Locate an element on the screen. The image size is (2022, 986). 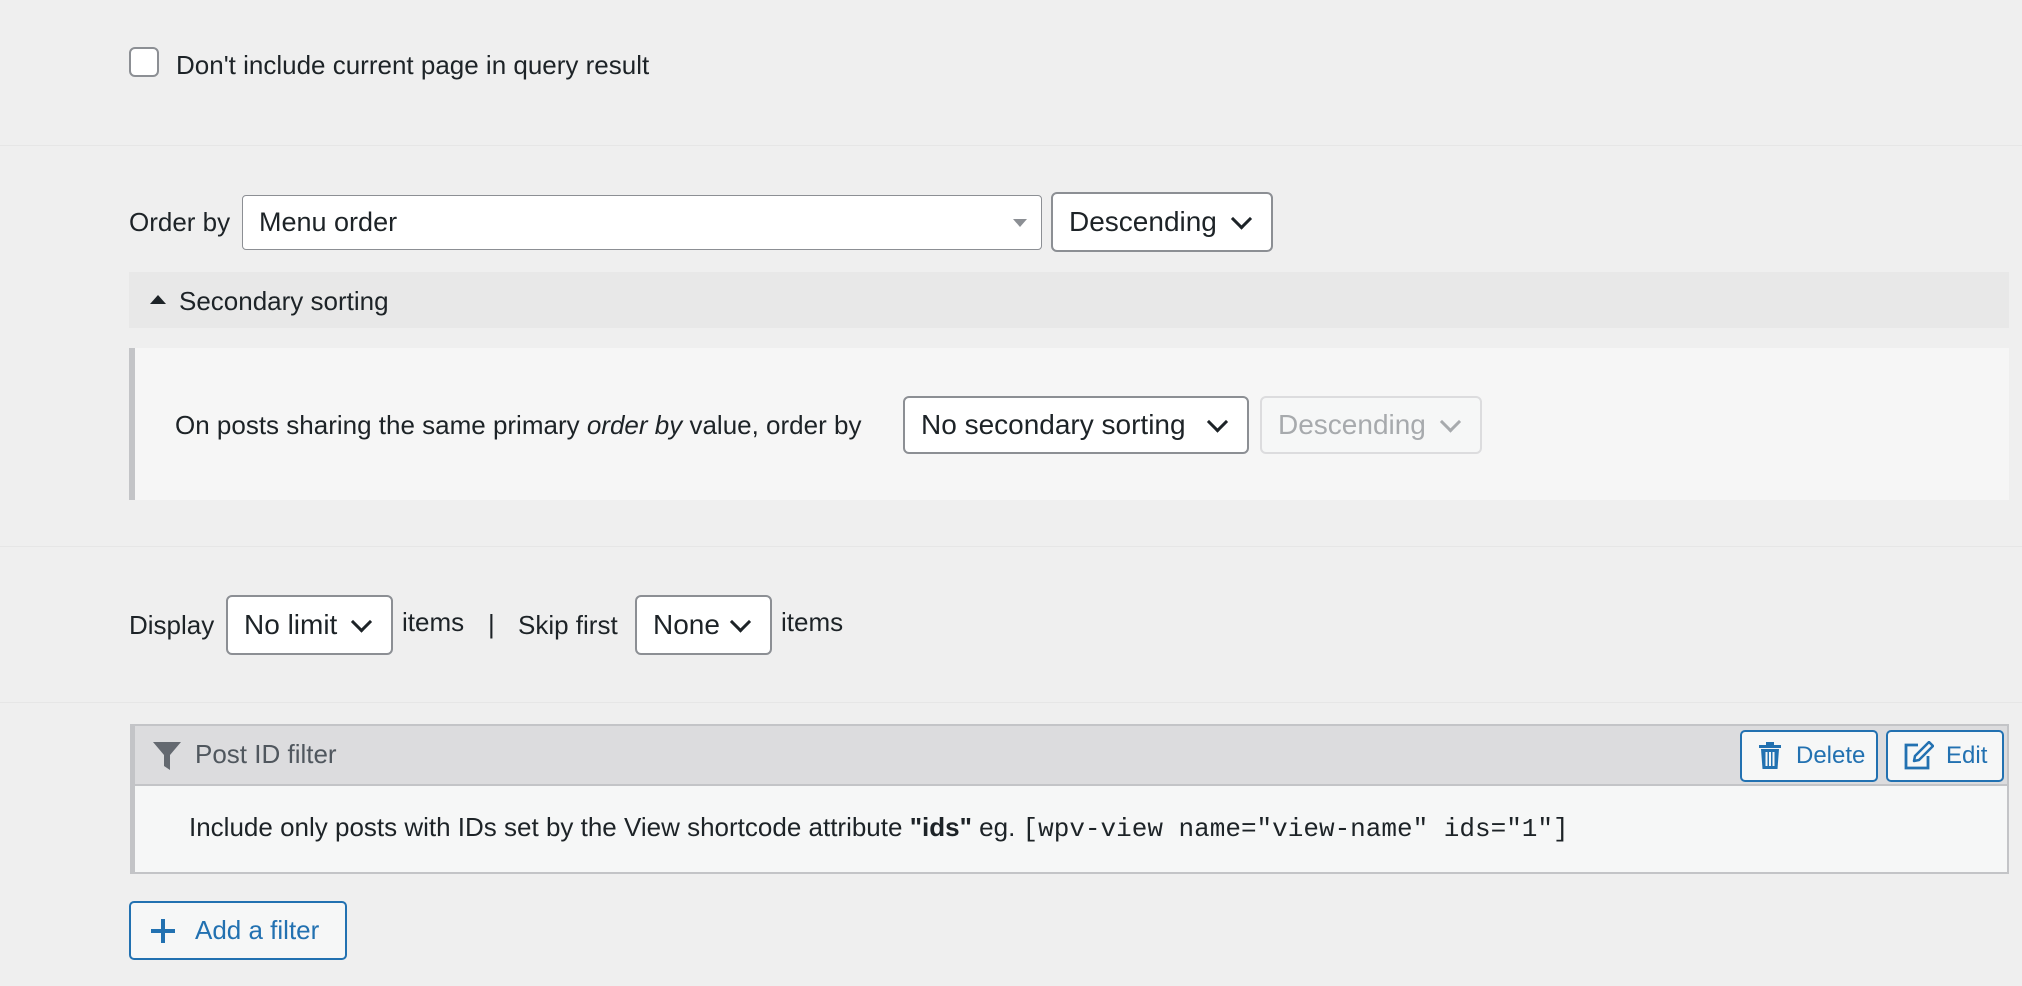
order-by-label: Order by is located at coordinates (180, 222).